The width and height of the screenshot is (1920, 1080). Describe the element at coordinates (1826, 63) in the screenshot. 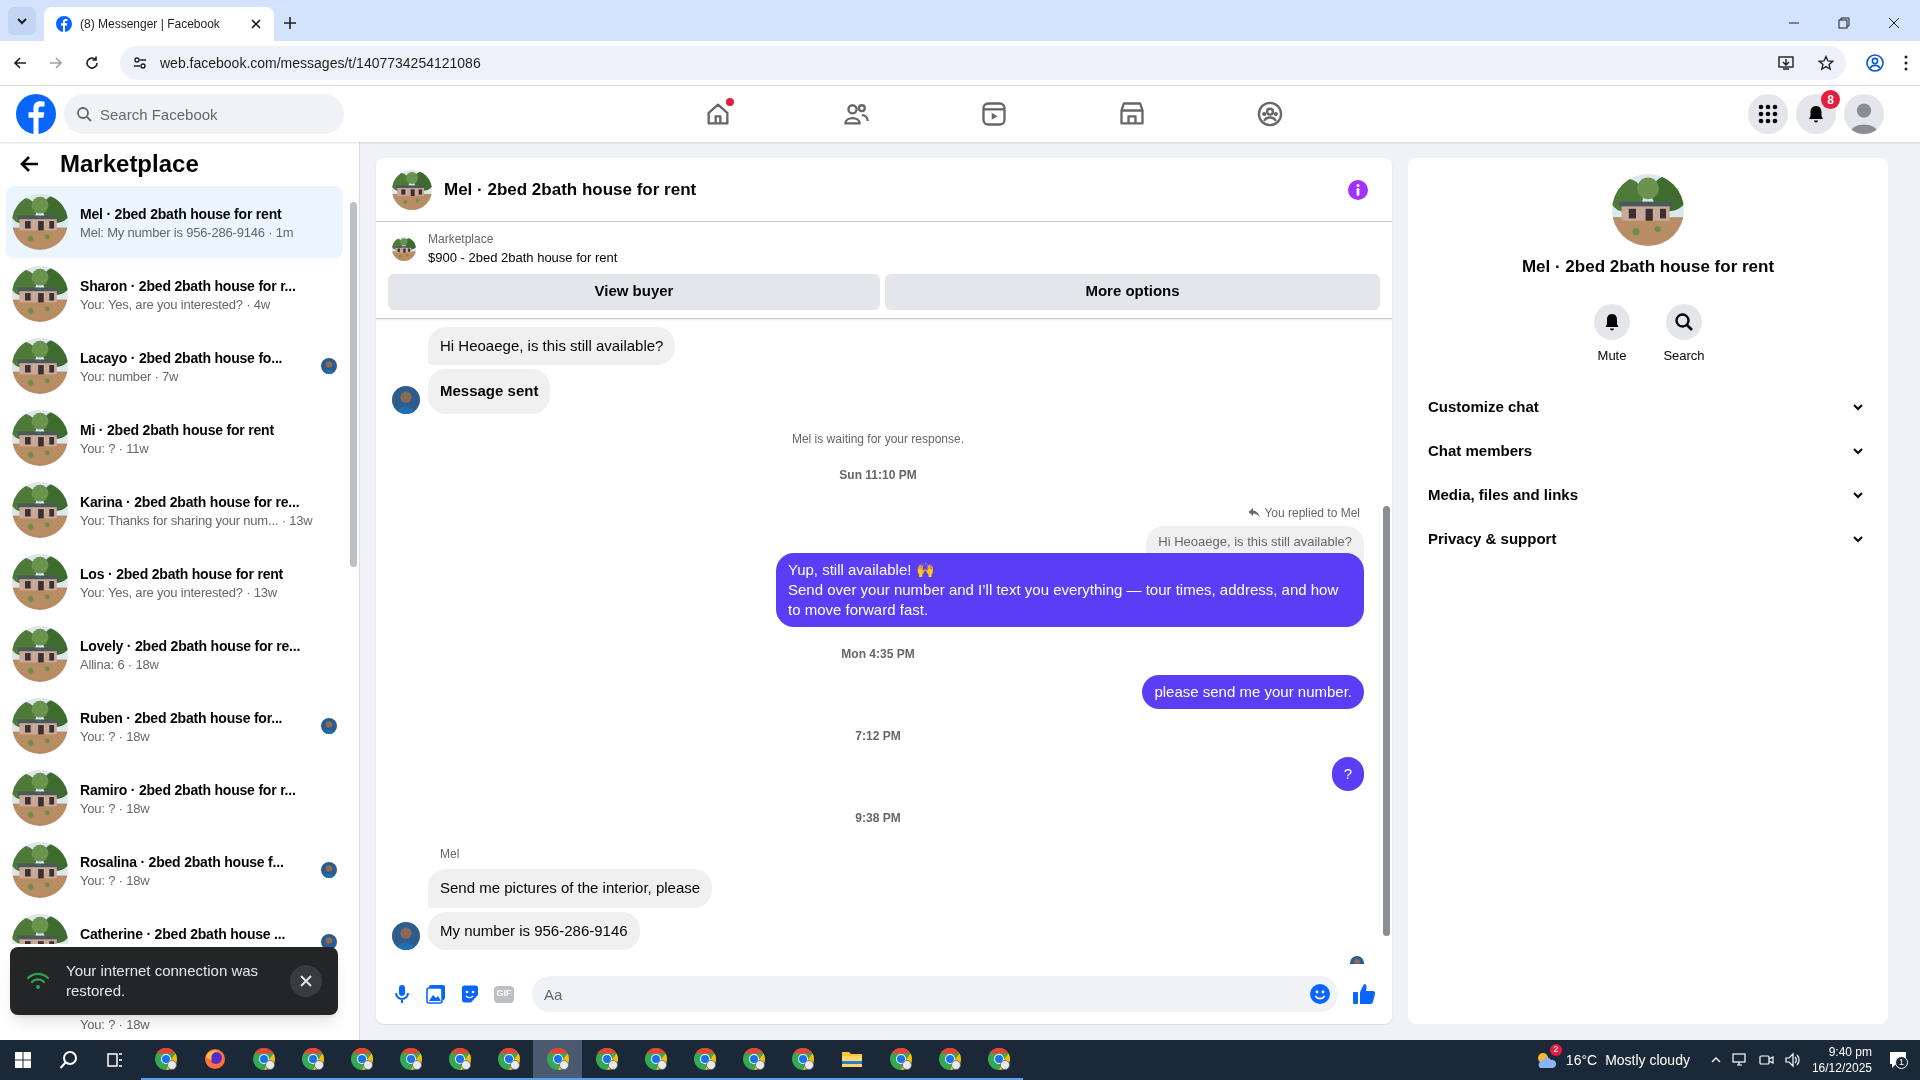

I see `star-icon` at that location.